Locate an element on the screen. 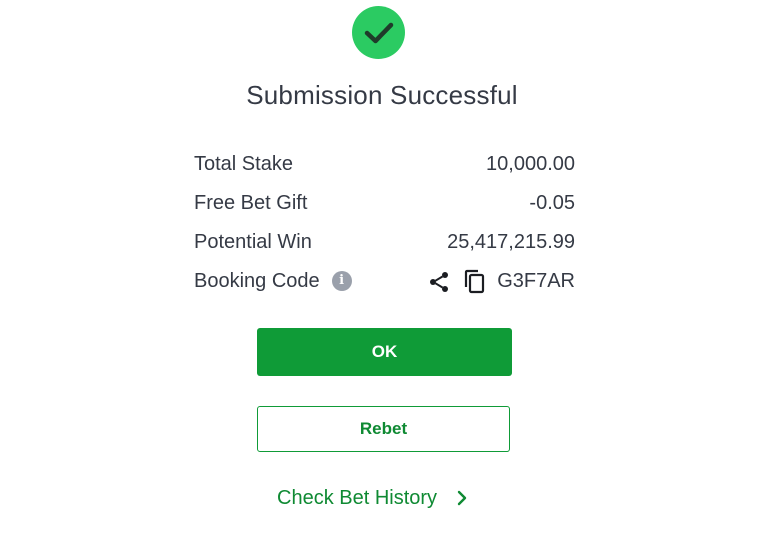 The height and width of the screenshot is (540, 764). summary-label: Potential Win is located at coordinates (253, 242).